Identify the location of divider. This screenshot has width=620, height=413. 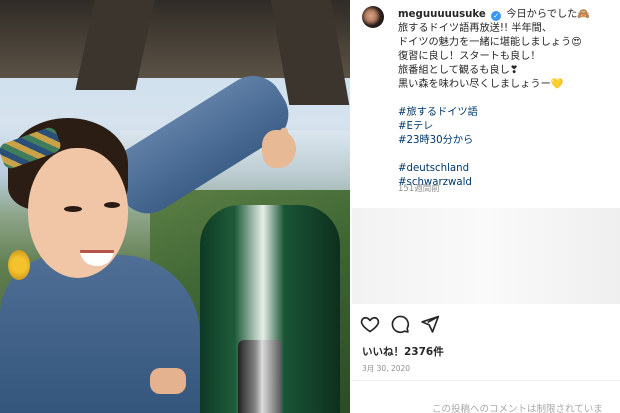
(485, 380).